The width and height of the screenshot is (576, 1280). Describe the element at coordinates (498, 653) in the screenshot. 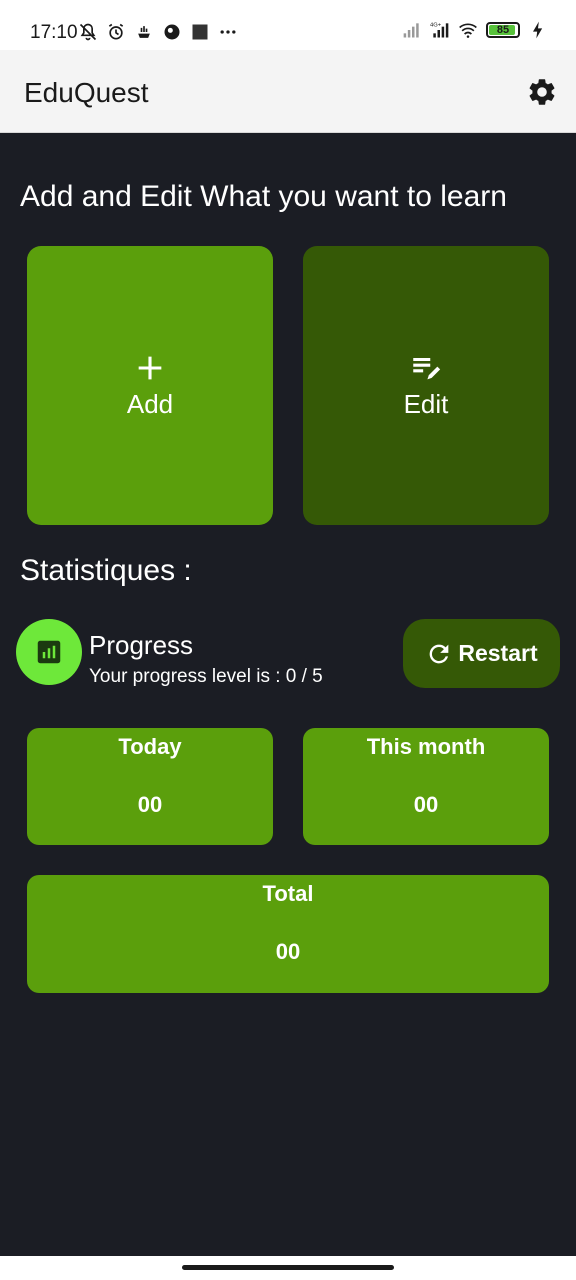

I see `restart-button-label: Restart` at that location.